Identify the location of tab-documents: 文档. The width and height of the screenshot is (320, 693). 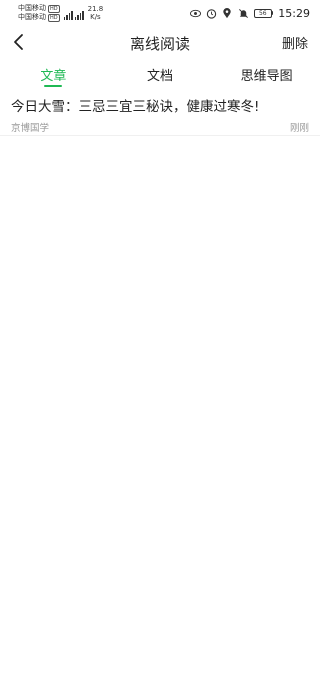
(160, 74).